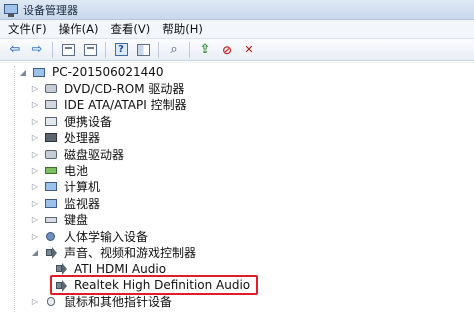 The height and width of the screenshot is (316, 474). Describe the element at coordinates (82, 138) in the screenshot. I see `tree-item-label: 处理器` at that location.